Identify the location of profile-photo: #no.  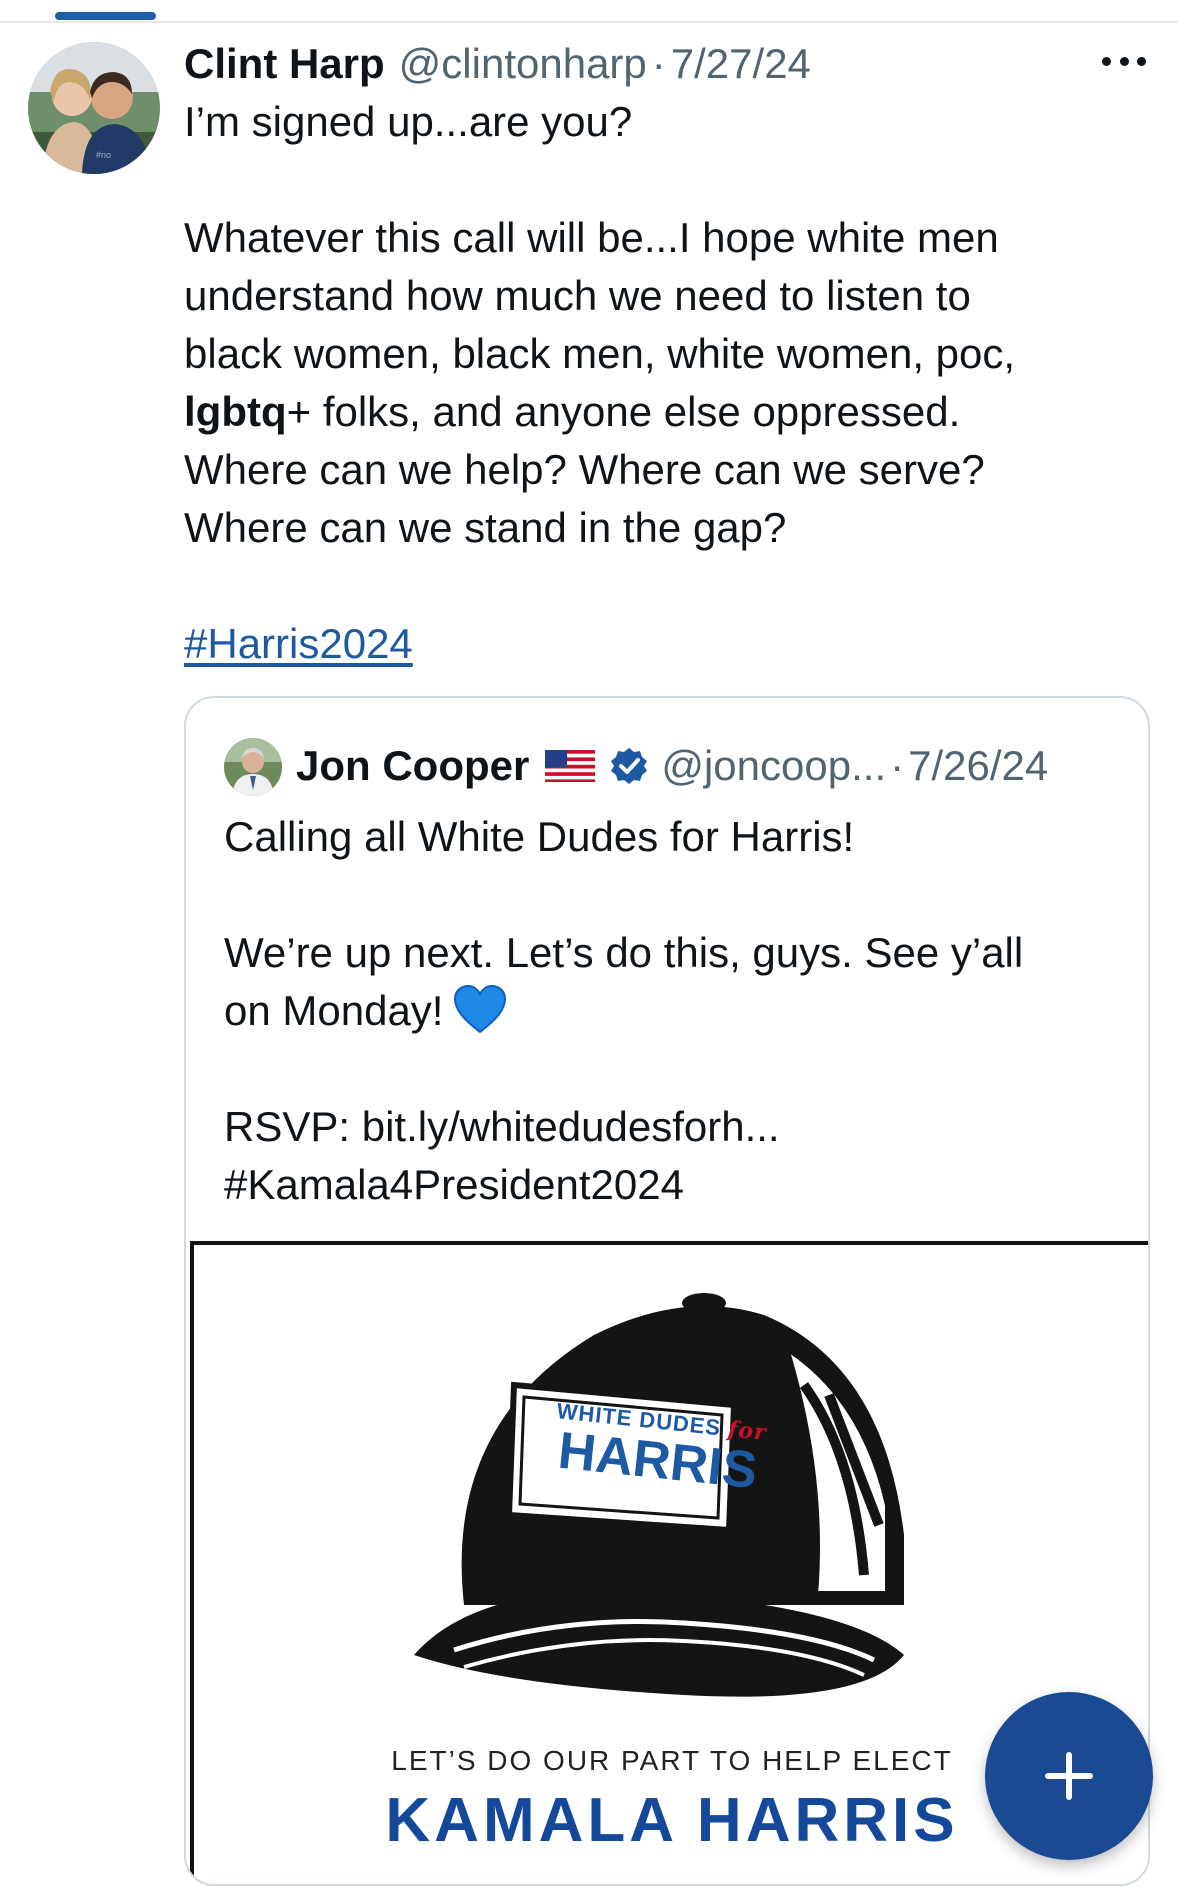
(94, 108).